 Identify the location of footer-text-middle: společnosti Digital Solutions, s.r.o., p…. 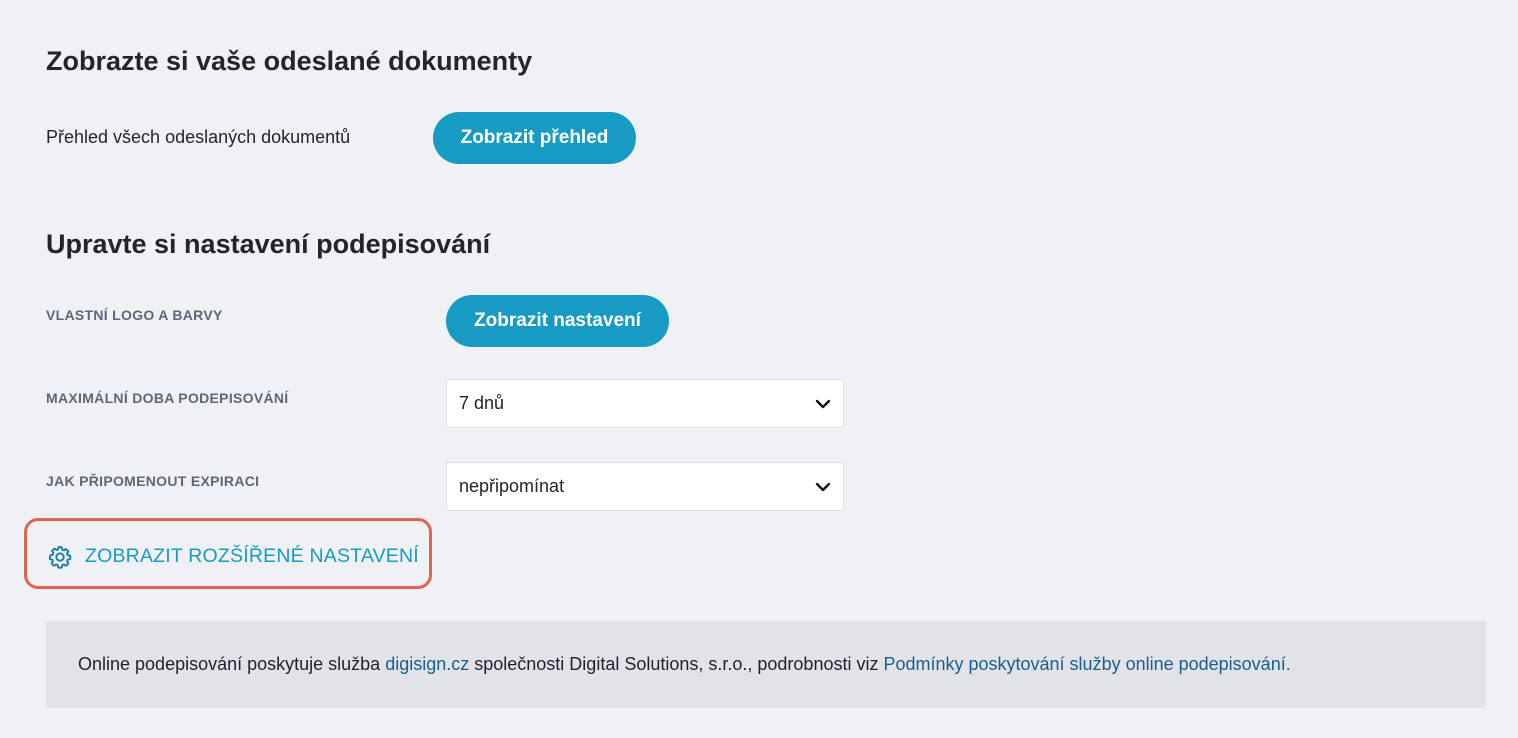
(676, 664).